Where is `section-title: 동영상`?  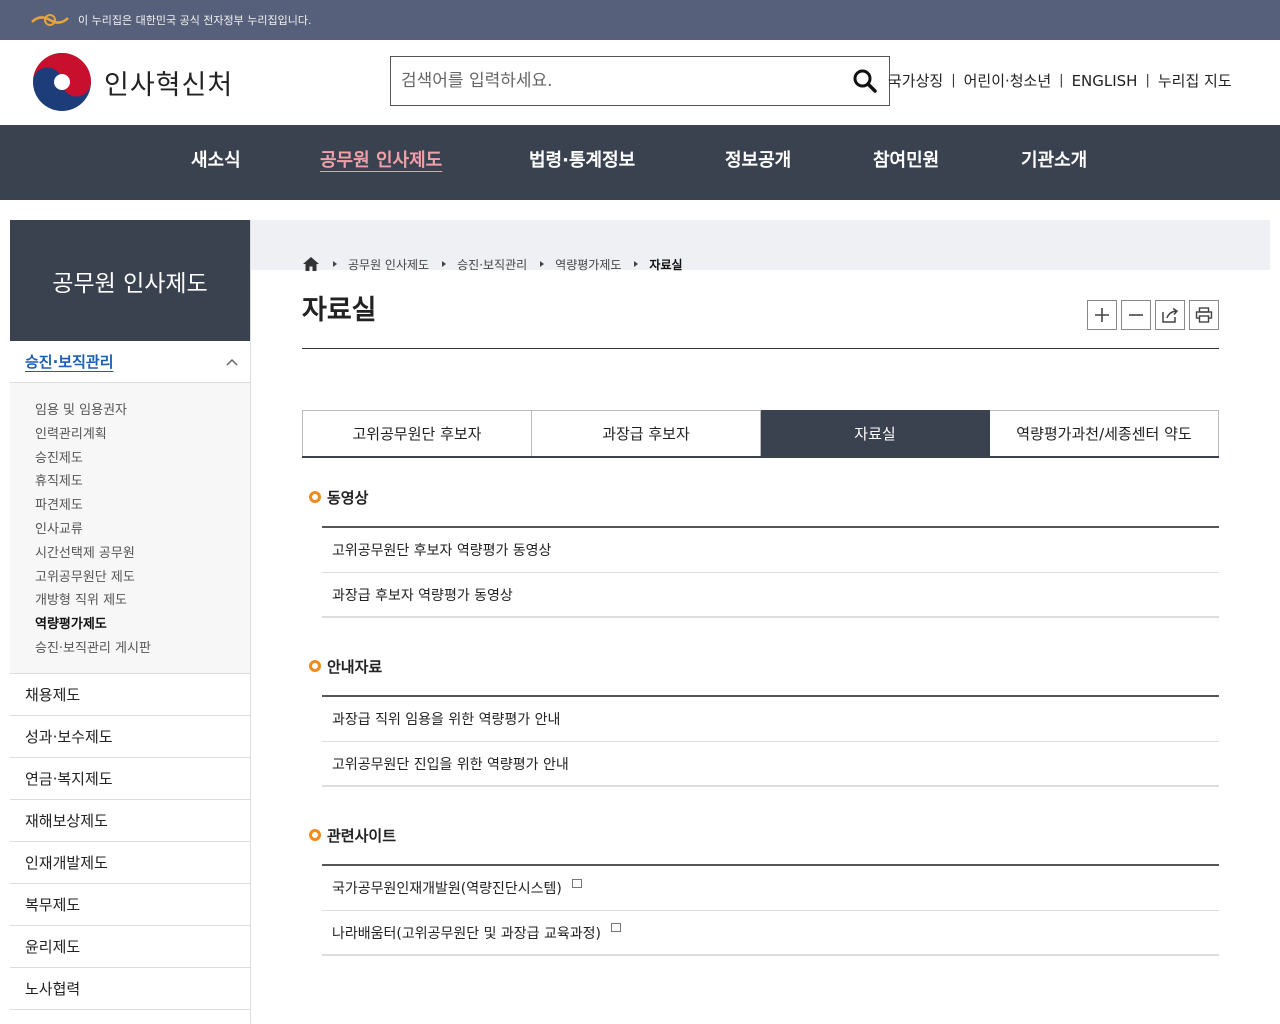 section-title: 동영상 is located at coordinates (760, 497).